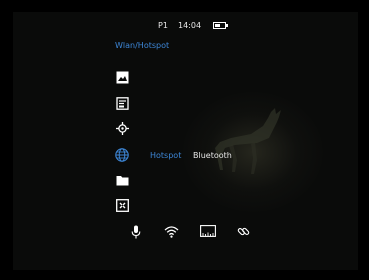  I want to click on option-bluetooth: Bluetooth, so click(212, 155).